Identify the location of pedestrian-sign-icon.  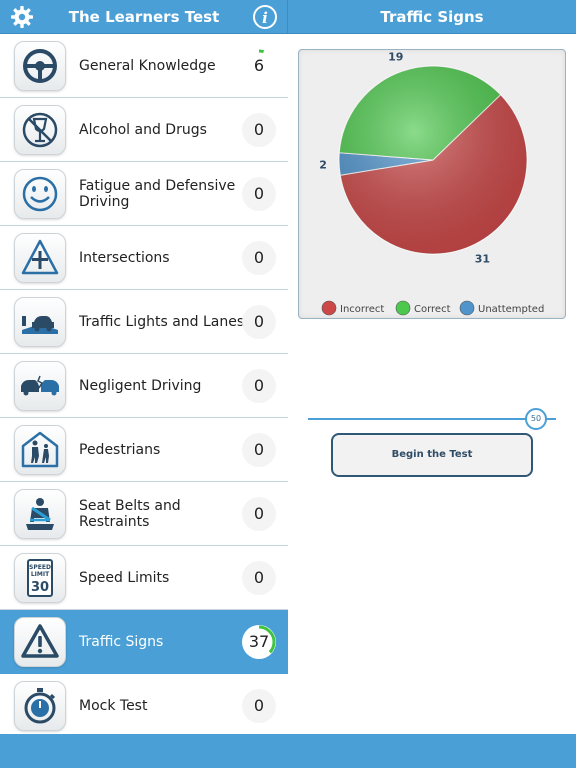
(40, 449).